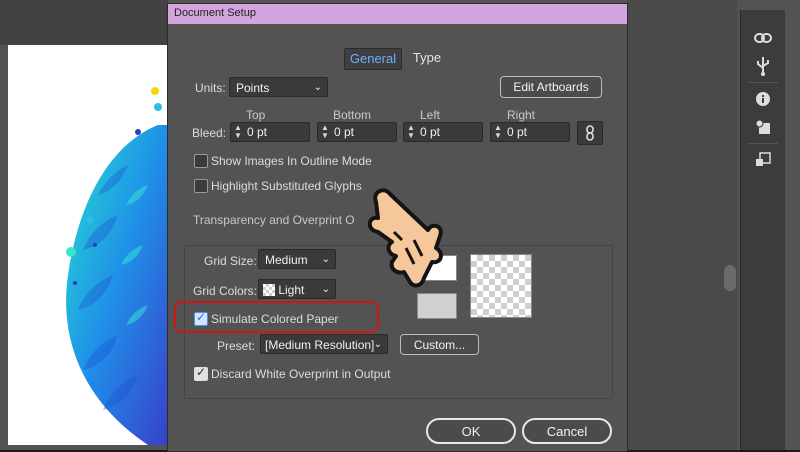 Image resolution: width=800 pixels, height=452 pixels. I want to click on show-images-outline-label: Show Images In Outline Mode, so click(291, 161).